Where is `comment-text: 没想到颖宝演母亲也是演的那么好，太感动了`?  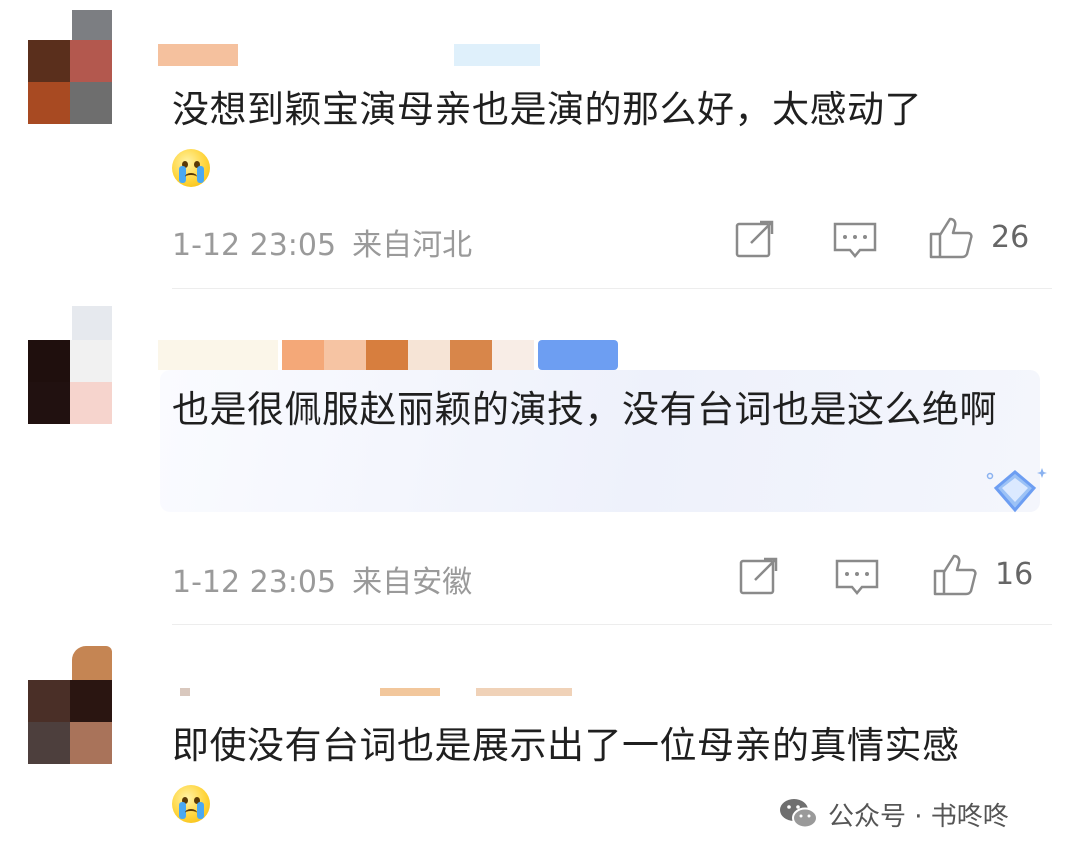 comment-text: 没想到颖宝演母亲也是演的那么好，太感动了 is located at coordinates (597, 138).